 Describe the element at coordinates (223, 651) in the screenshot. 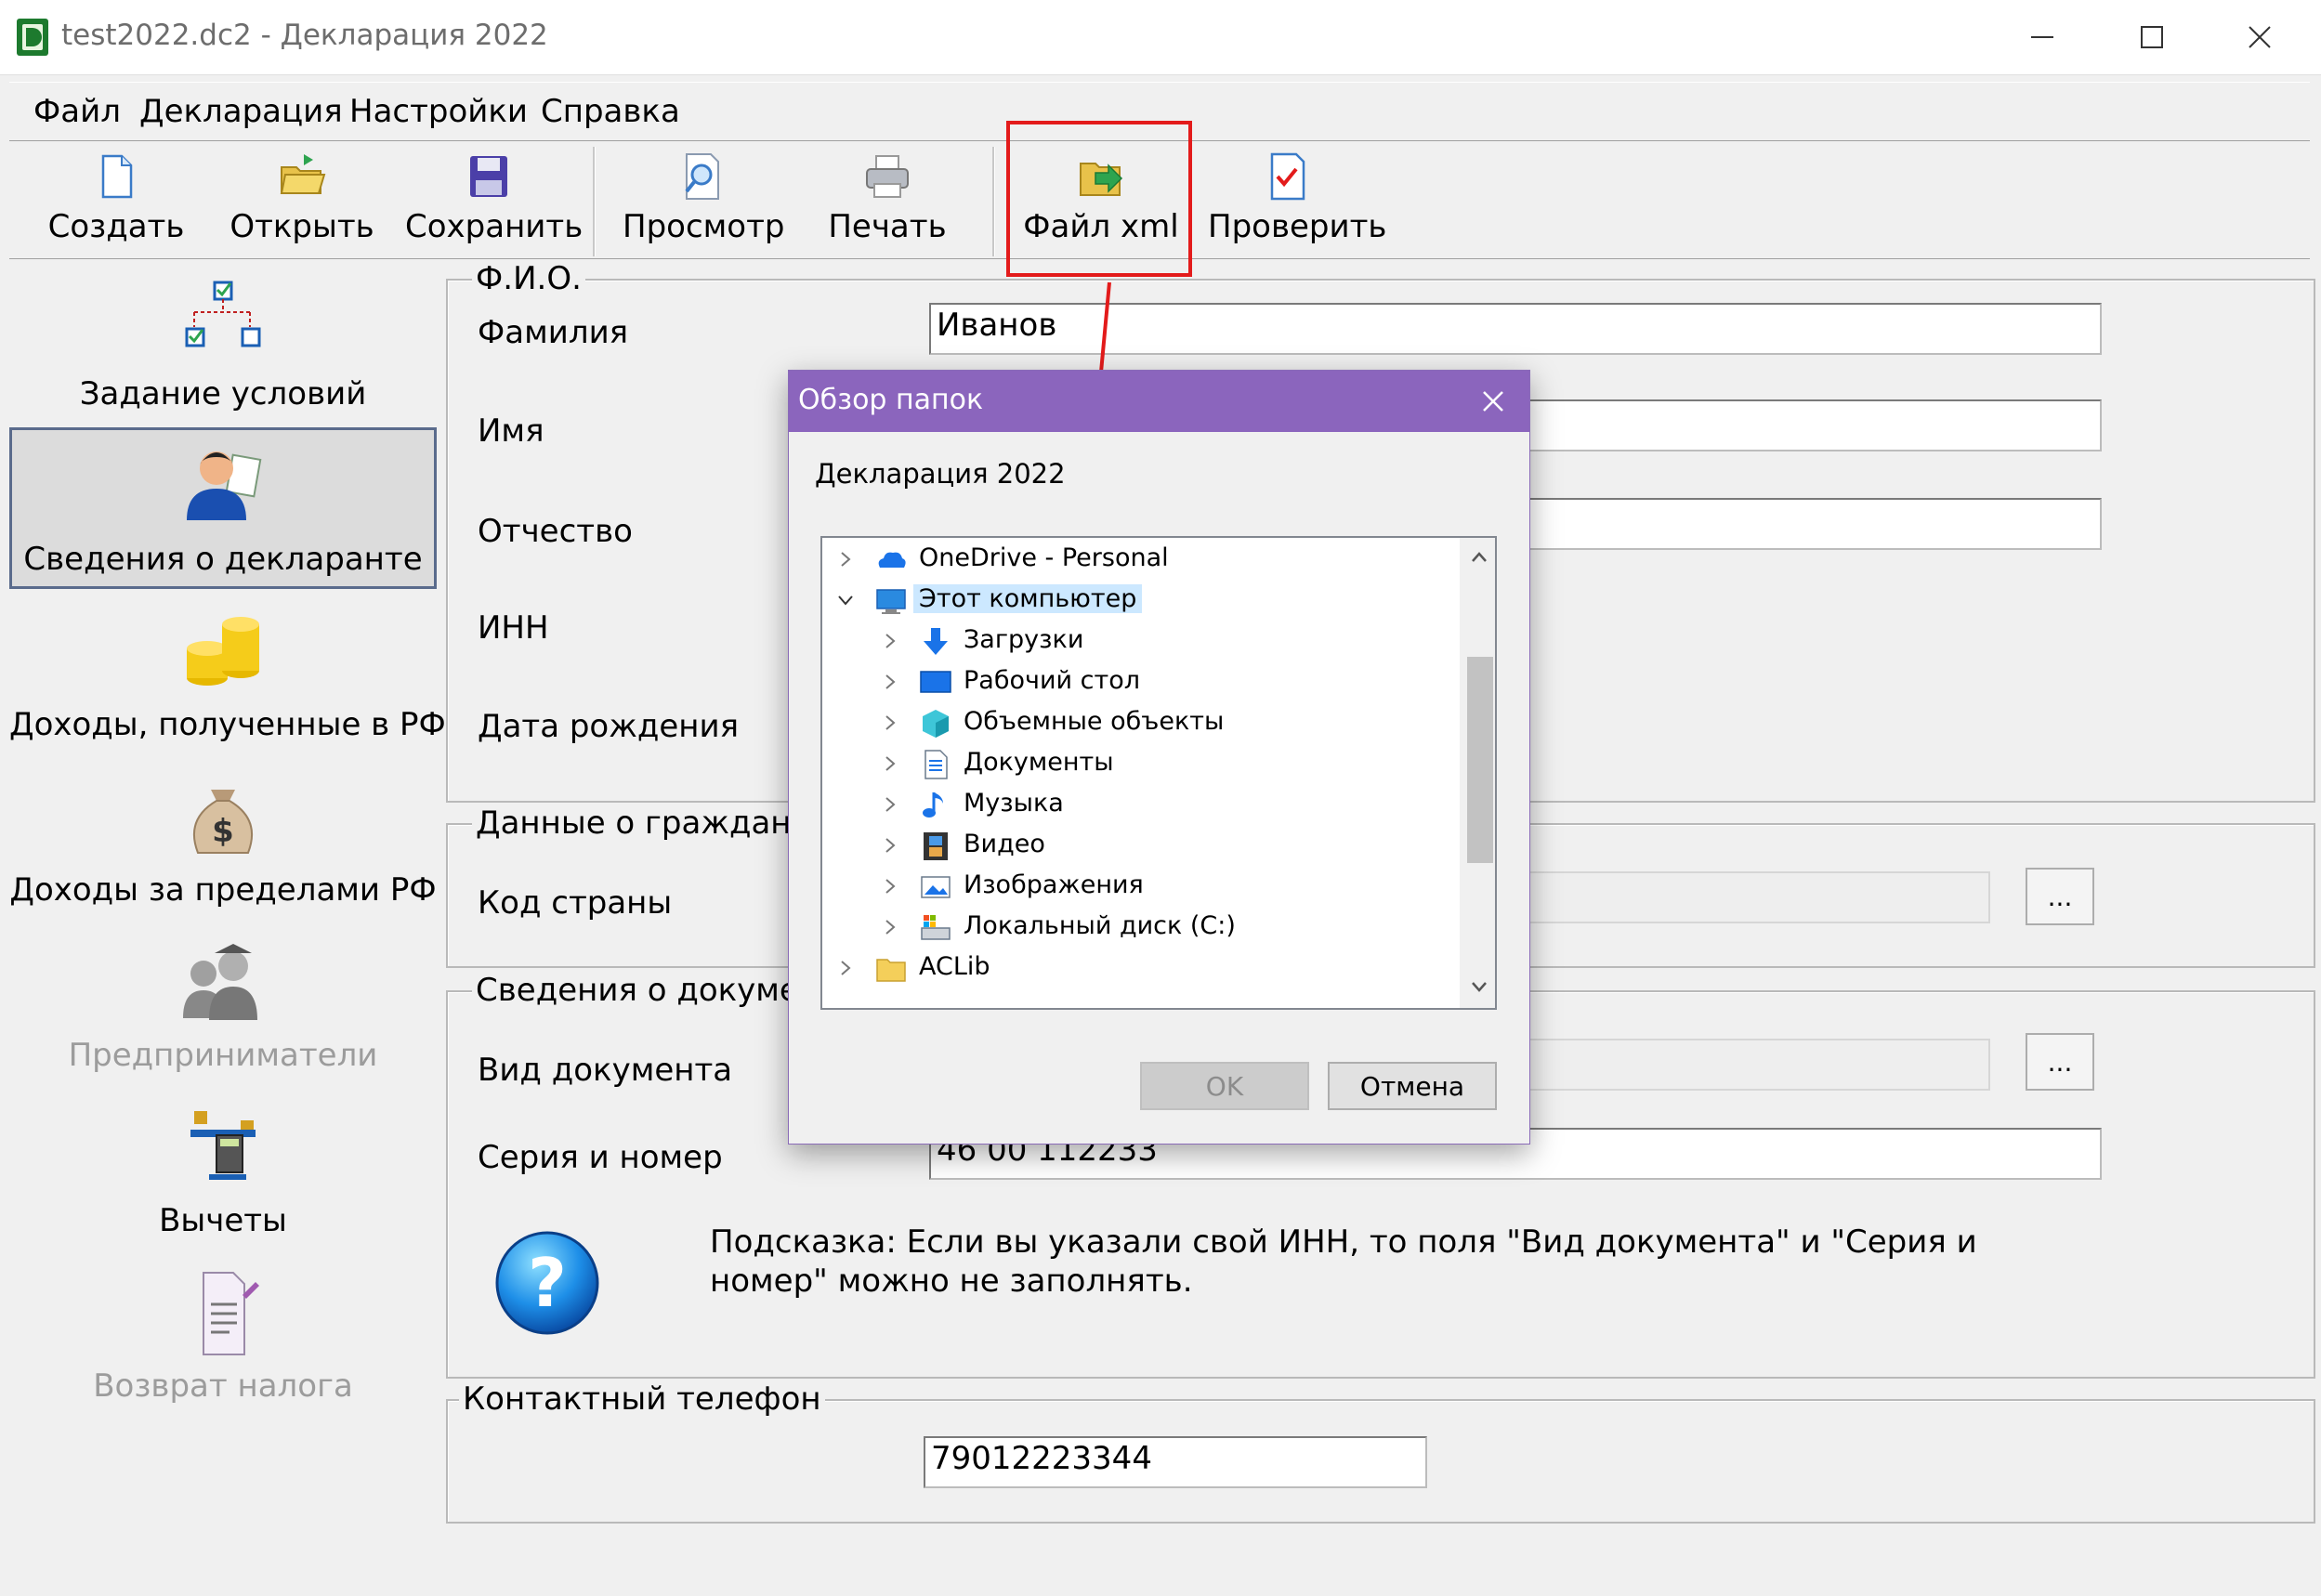

I see `coins-icon` at that location.